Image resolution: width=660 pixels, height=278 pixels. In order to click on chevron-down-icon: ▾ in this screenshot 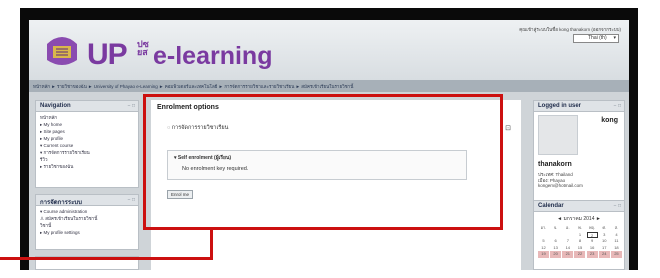, I will do `click(614, 38)`.